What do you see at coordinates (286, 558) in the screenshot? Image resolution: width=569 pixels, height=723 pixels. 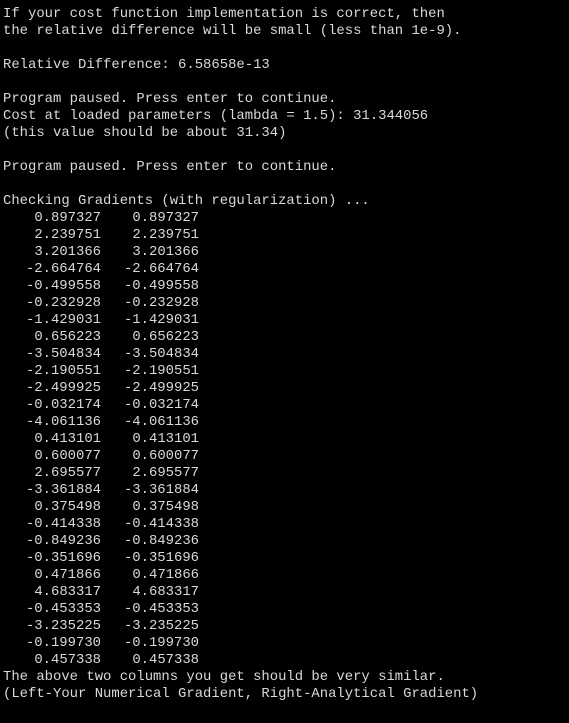 I see `gradient-row: -0.351696 -0.351696` at bounding box center [286, 558].